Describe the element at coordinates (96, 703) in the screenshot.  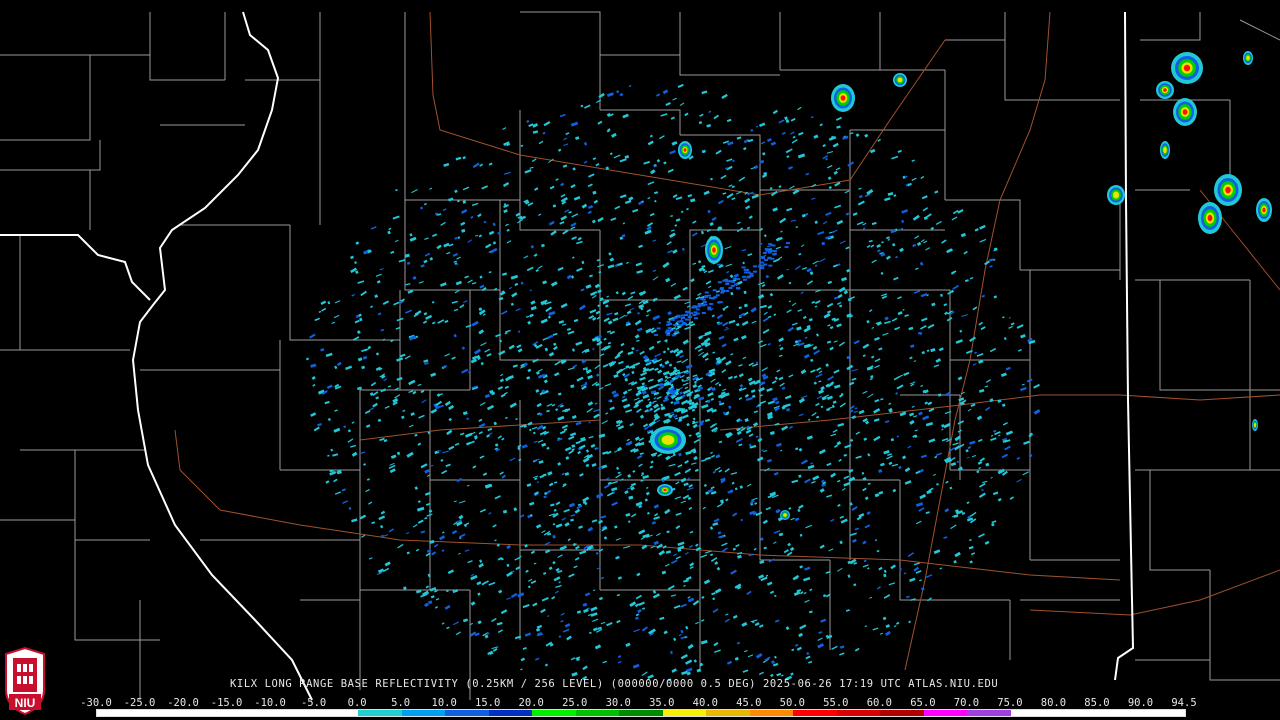
I see `colorbar-label: -30.0` at that location.